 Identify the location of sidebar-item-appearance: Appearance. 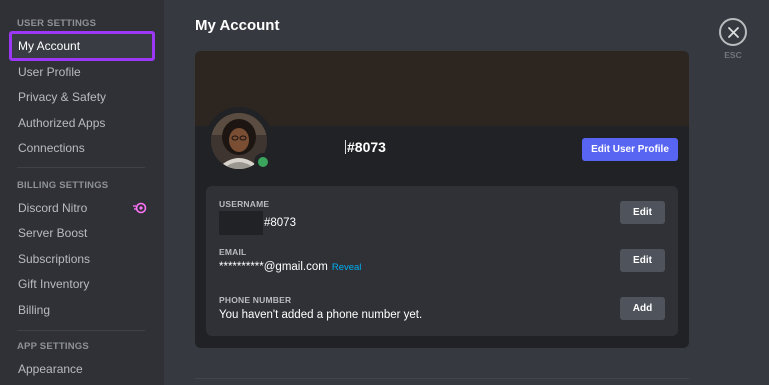
(82, 369).